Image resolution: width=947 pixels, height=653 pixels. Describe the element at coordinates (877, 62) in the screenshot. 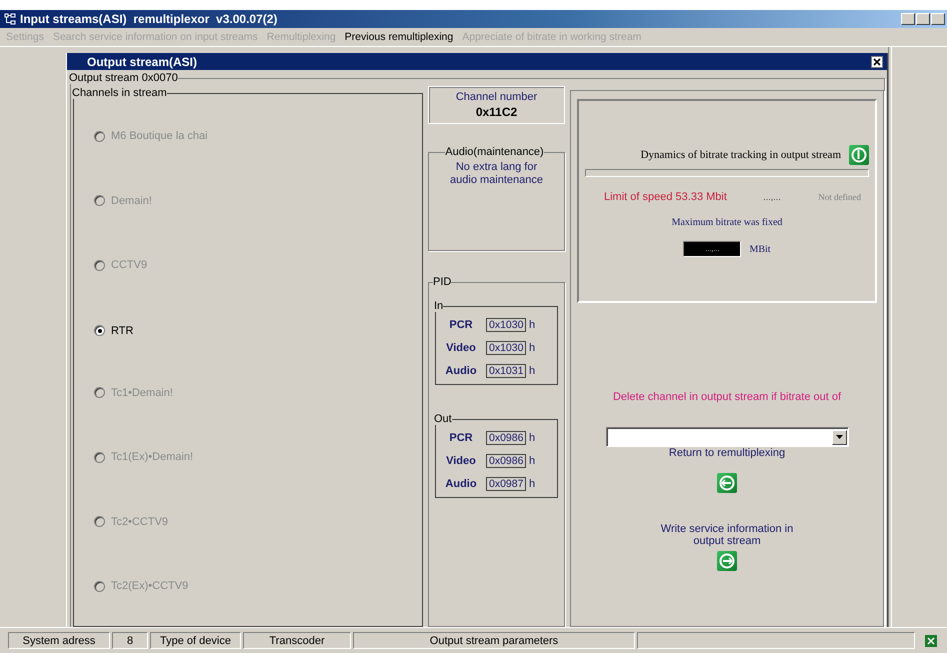

I see `close-icon` at that location.